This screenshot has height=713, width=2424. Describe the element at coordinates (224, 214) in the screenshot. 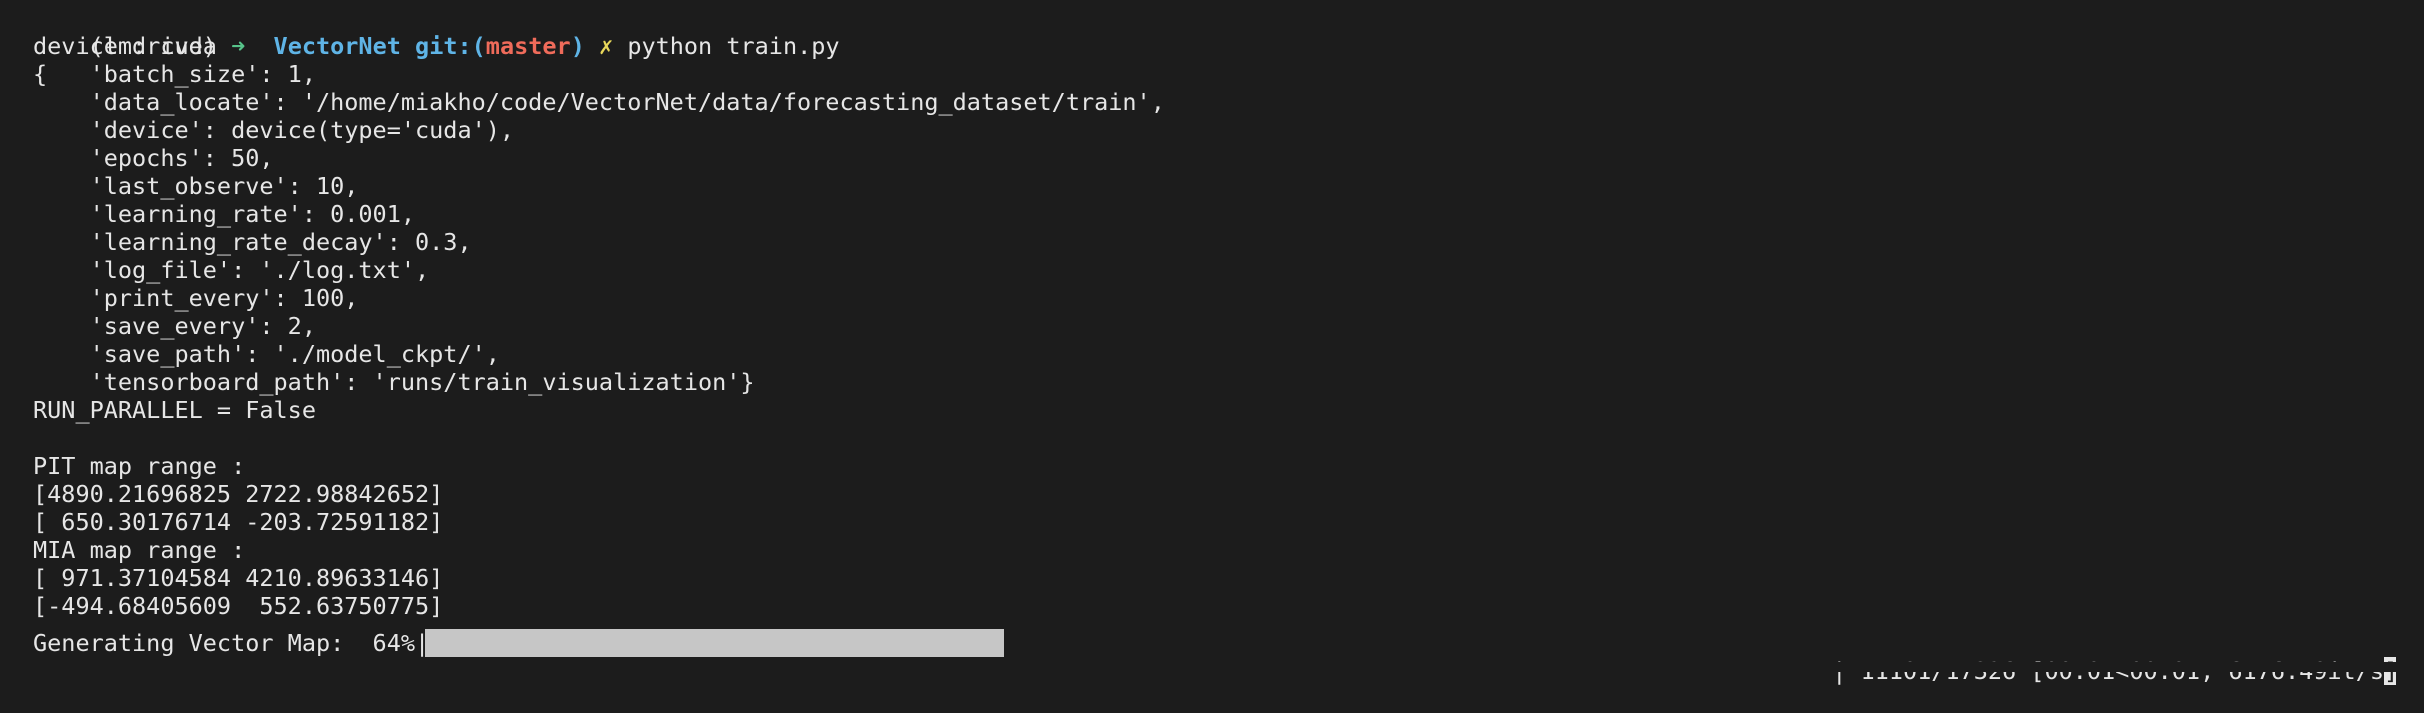

I see `output-line: 'learning_rate': 0.001,` at that location.